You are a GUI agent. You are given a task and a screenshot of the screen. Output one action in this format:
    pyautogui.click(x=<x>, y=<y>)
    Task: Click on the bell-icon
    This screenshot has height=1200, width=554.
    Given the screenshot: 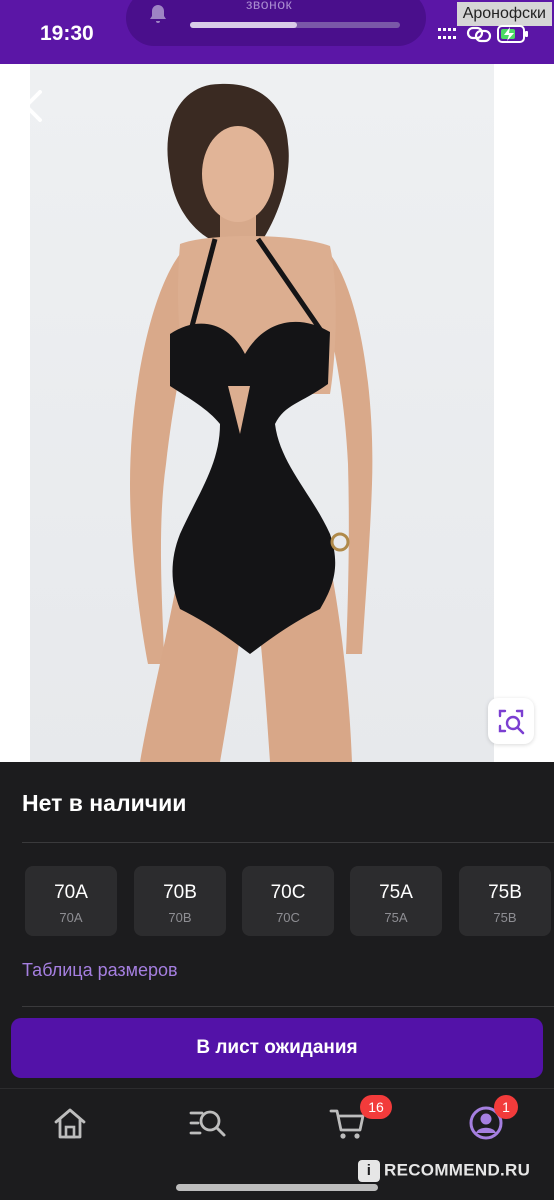 What is the action you would take?
    pyautogui.click(x=158, y=14)
    